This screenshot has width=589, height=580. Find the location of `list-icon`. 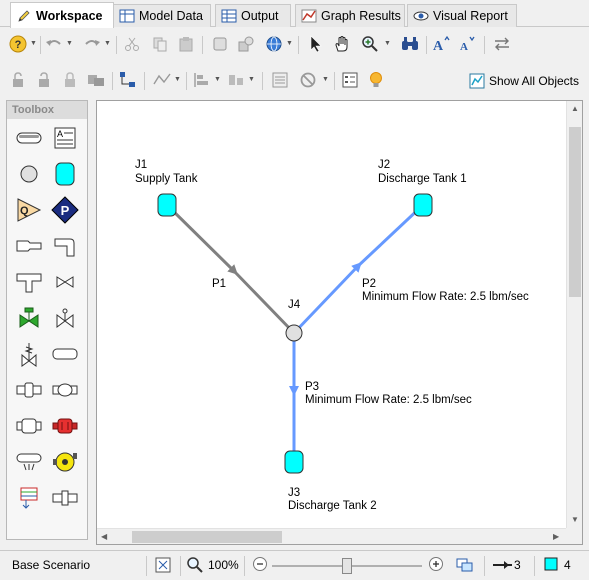

list-icon is located at coordinates (280, 80).